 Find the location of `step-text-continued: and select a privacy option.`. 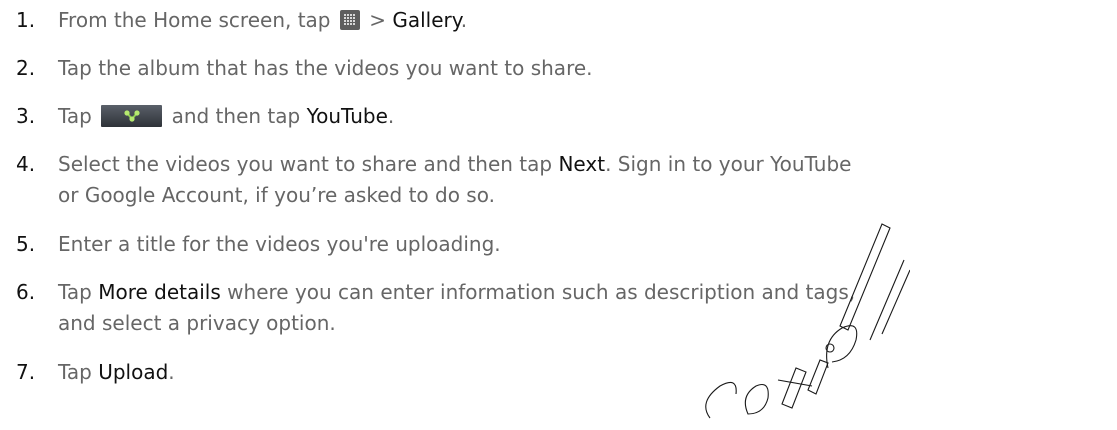

step-text-continued: and select a privacy option. is located at coordinates (197, 323).